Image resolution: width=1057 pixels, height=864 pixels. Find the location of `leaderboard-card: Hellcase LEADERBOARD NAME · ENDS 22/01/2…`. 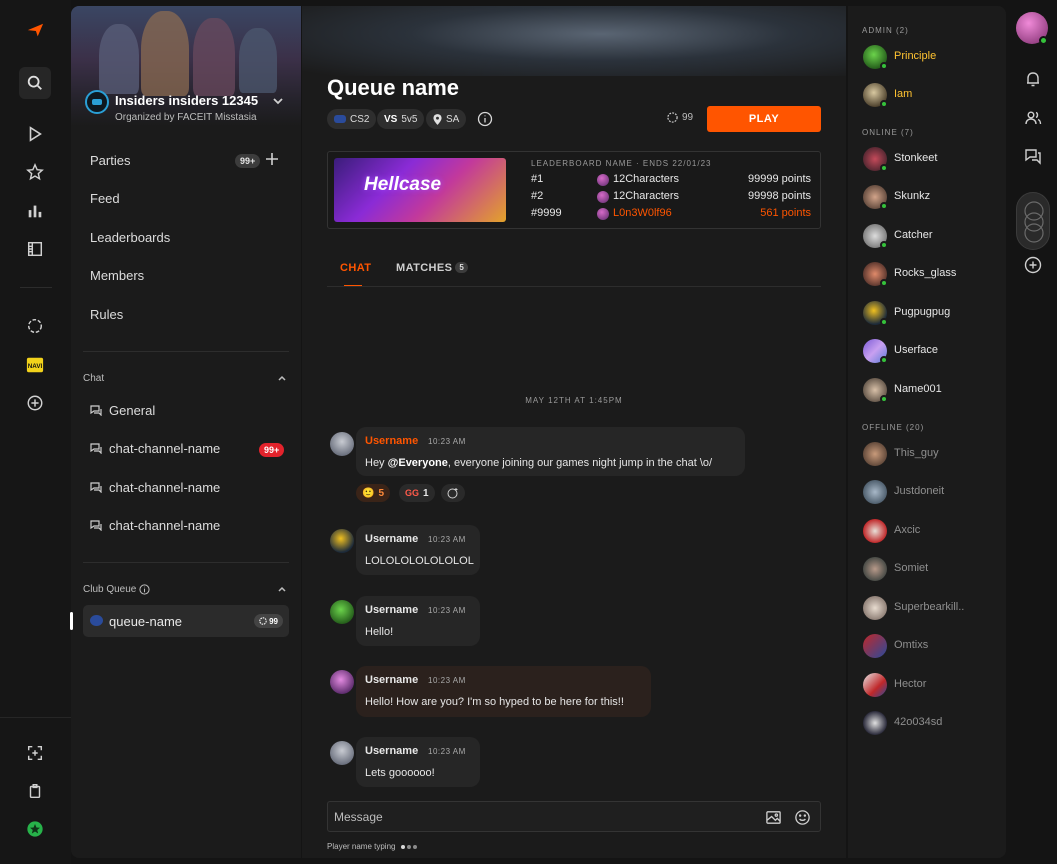

leaderboard-card: Hellcase LEADERBOARD NAME · ENDS 22/01/2… is located at coordinates (574, 190).